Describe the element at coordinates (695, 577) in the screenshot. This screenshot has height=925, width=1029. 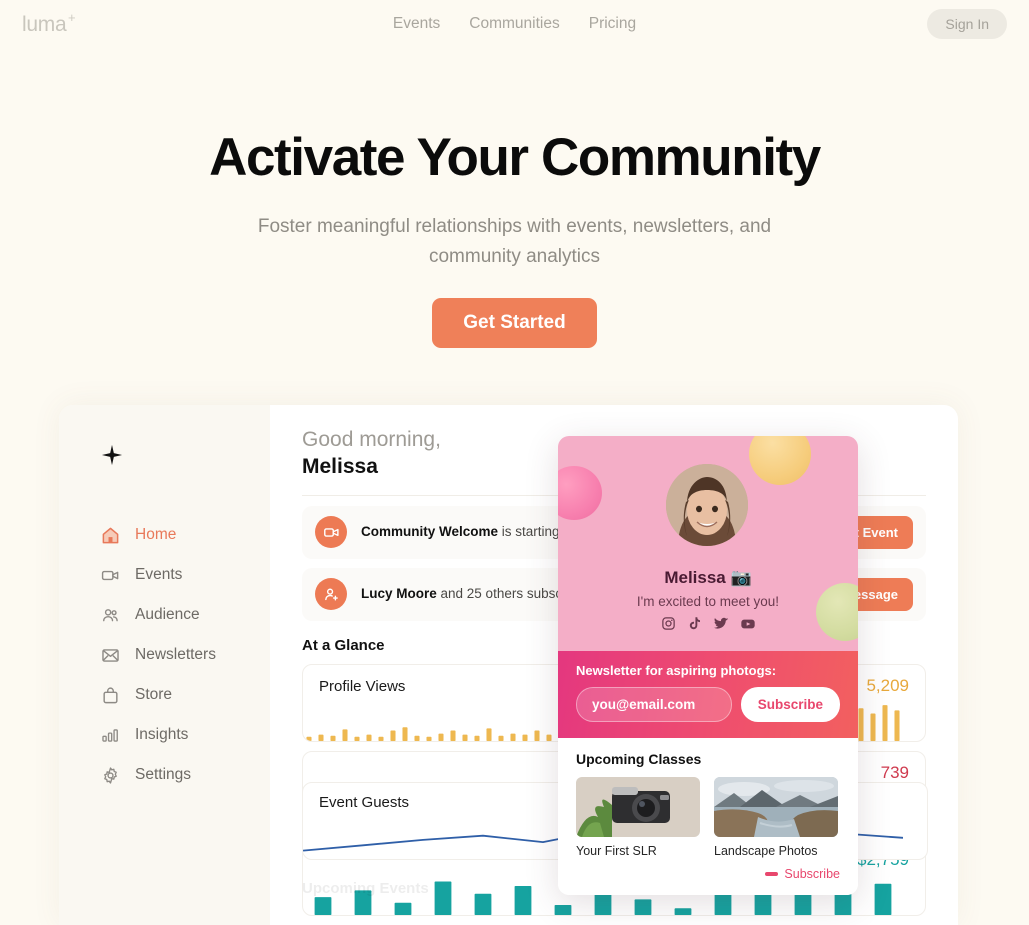
I see `profile-name-text: Melissa` at that location.